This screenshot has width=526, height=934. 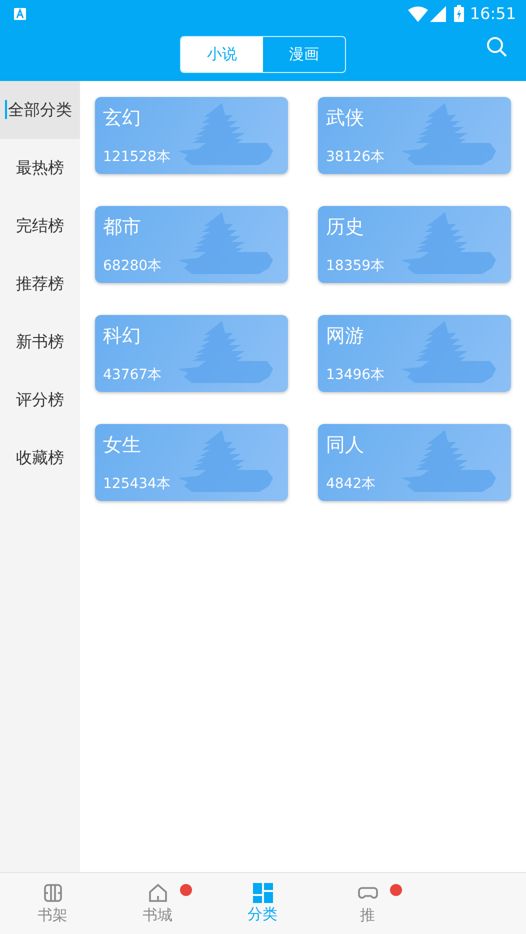 What do you see at coordinates (459, 13) in the screenshot?
I see `battery-icon` at bounding box center [459, 13].